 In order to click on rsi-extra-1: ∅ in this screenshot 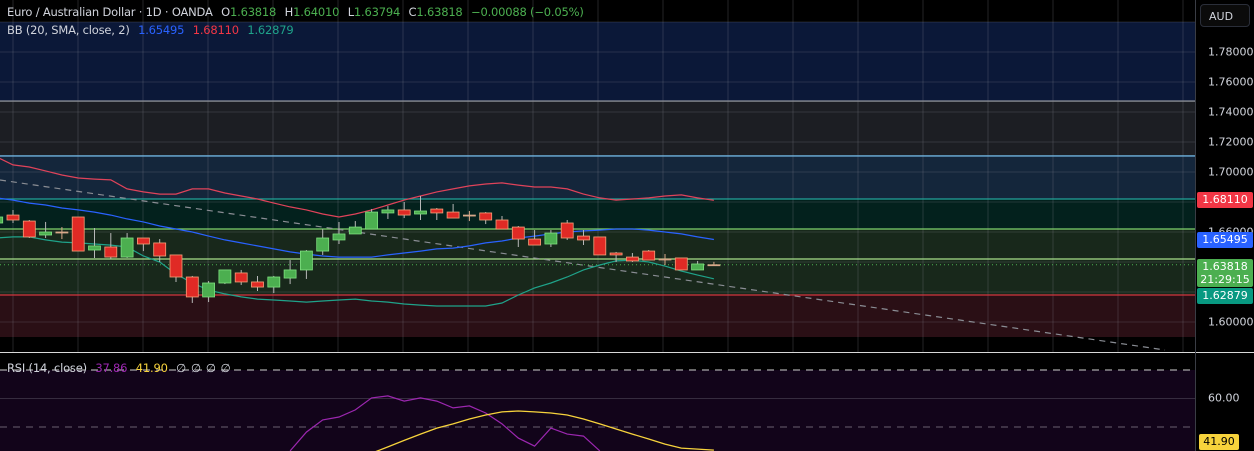, I will do `click(181, 368)`.